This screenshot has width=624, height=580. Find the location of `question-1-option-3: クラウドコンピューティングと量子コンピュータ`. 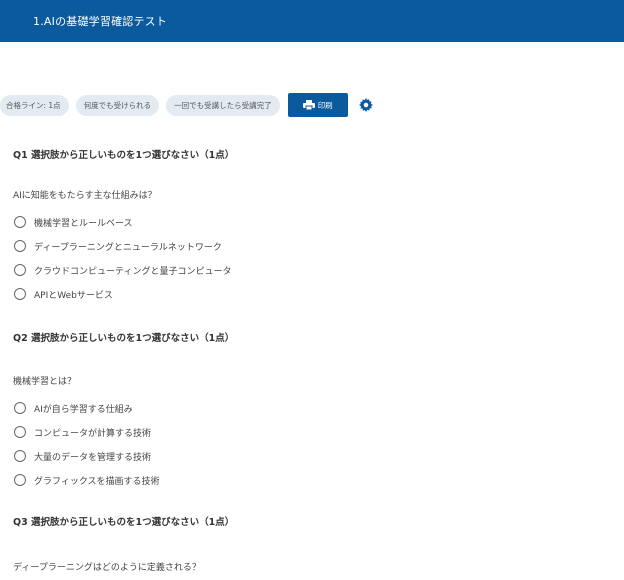

question-1-option-3: クラウドコンピューティングと量子コンピュータ is located at coordinates (122, 270).